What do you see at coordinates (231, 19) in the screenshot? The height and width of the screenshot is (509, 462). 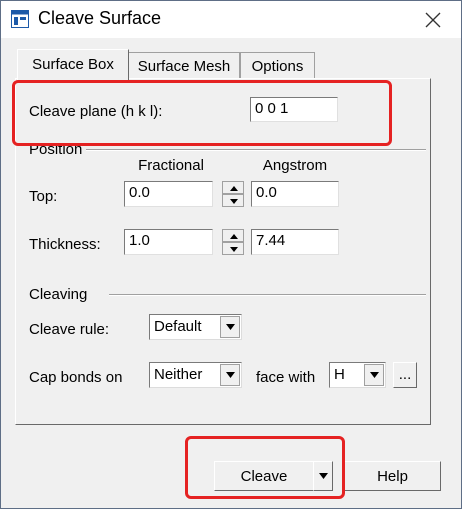 I see `title-bar: Cleave Surface` at bounding box center [231, 19].